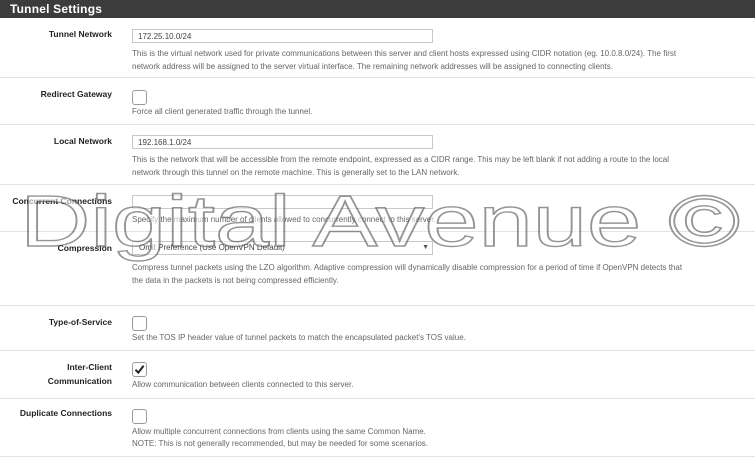 The width and height of the screenshot is (755, 459). Describe the element at coordinates (139, 323) in the screenshot. I see `type-of-service-checkbox` at that location.